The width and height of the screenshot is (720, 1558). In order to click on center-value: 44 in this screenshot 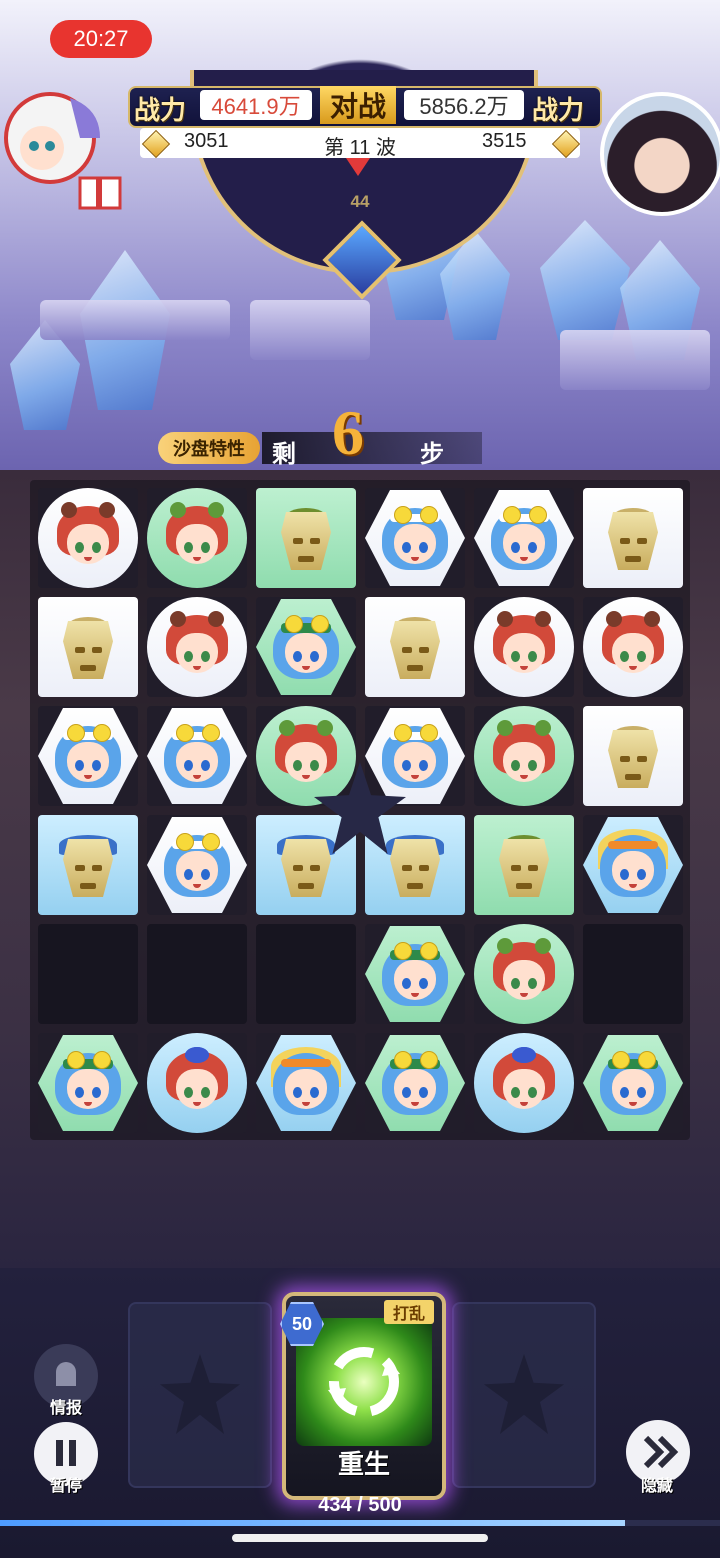, I will do `click(360, 201)`.